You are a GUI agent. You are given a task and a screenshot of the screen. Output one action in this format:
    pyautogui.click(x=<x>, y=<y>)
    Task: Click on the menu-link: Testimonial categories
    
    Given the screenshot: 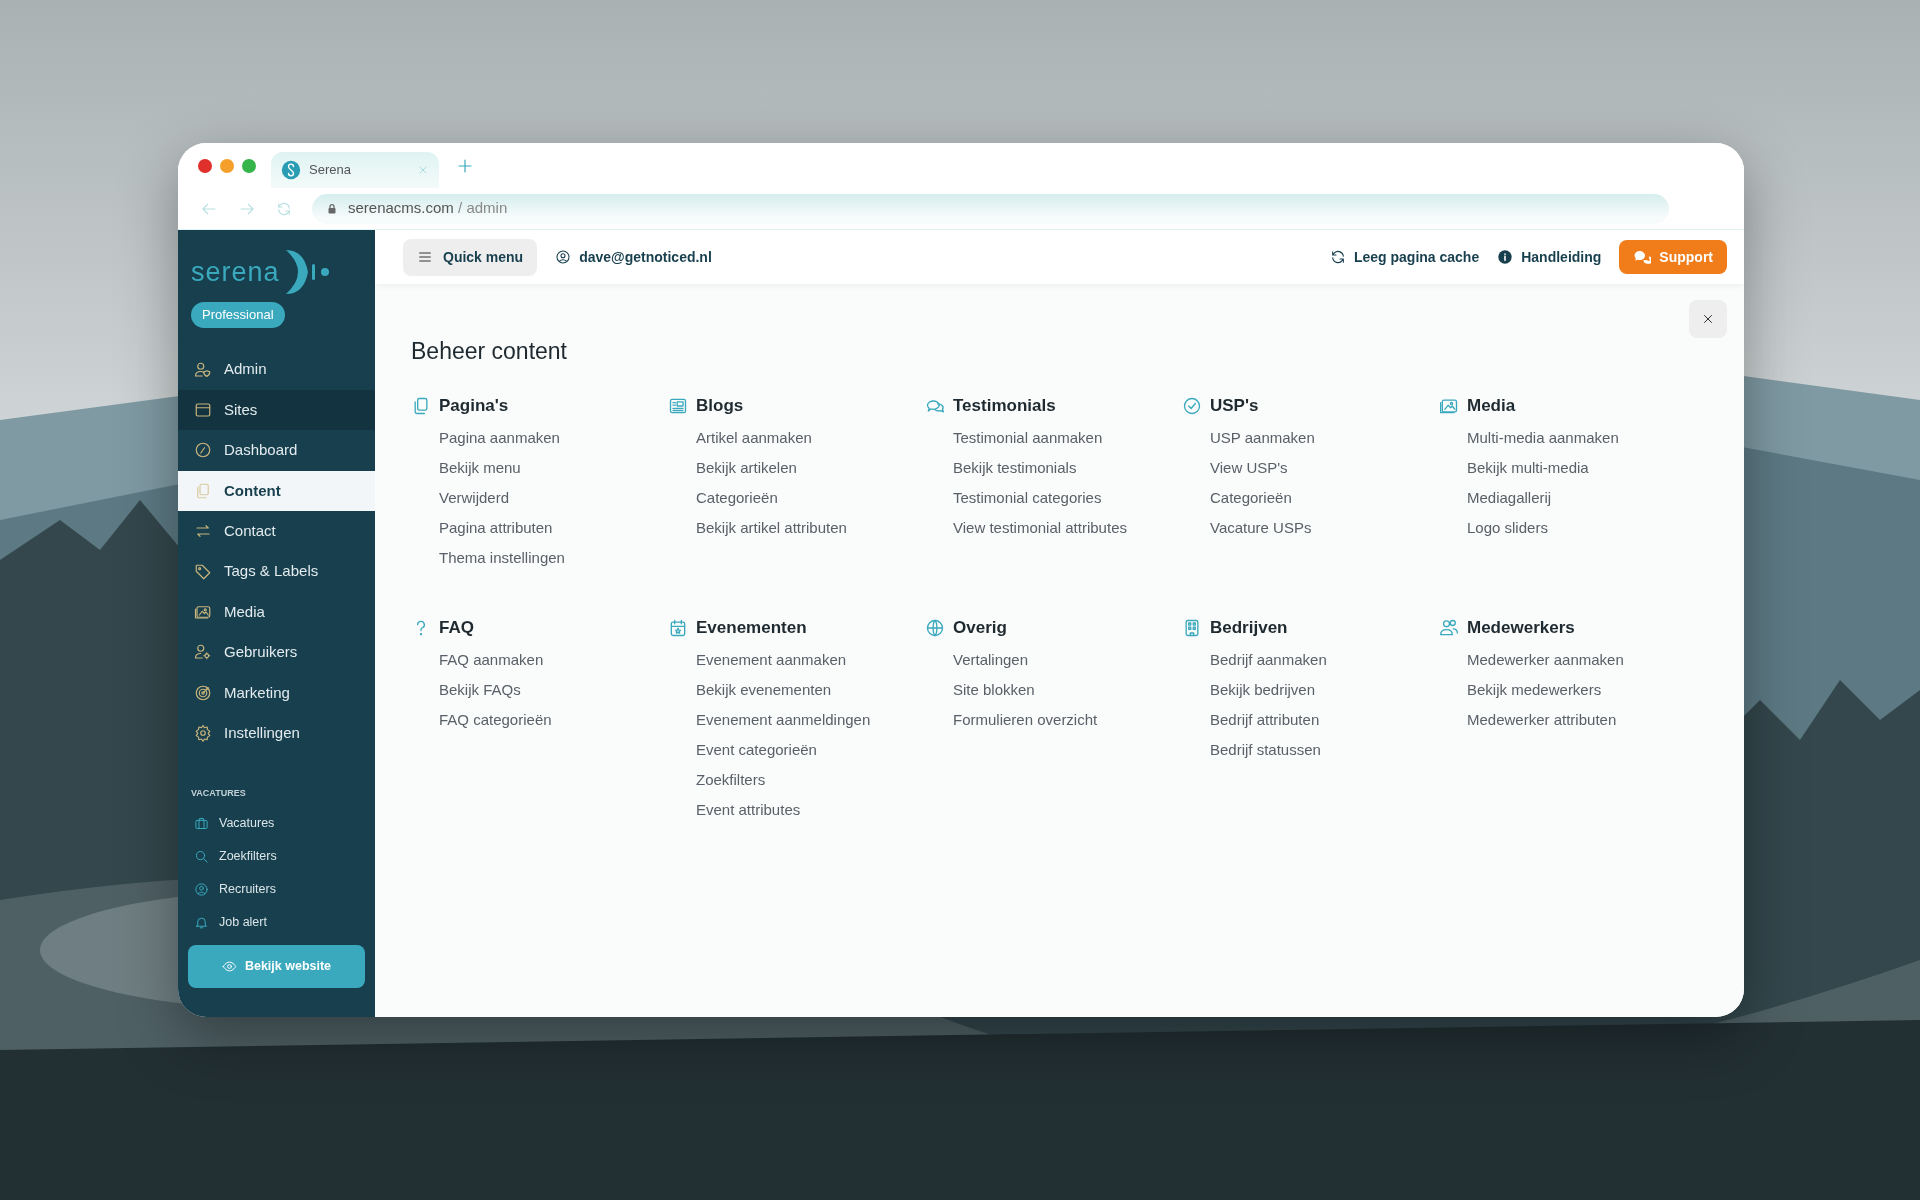 What is the action you would take?
    pyautogui.click(x=1027, y=498)
    